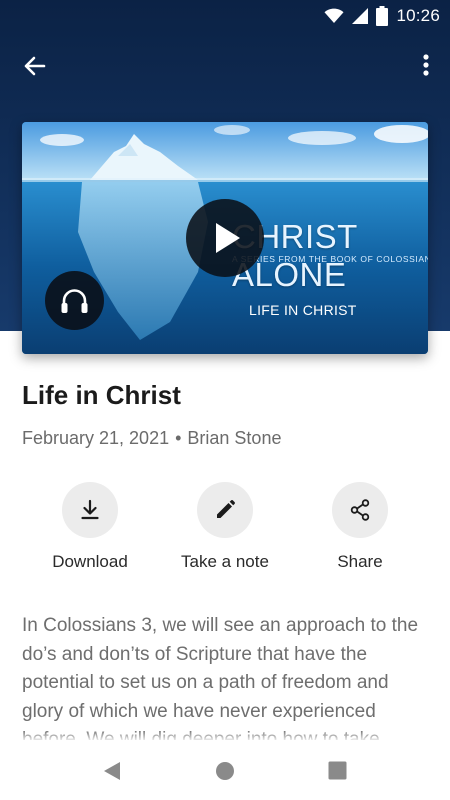  What do you see at coordinates (360, 561) in the screenshot?
I see `share-label: Share` at bounding box center [360, 561].